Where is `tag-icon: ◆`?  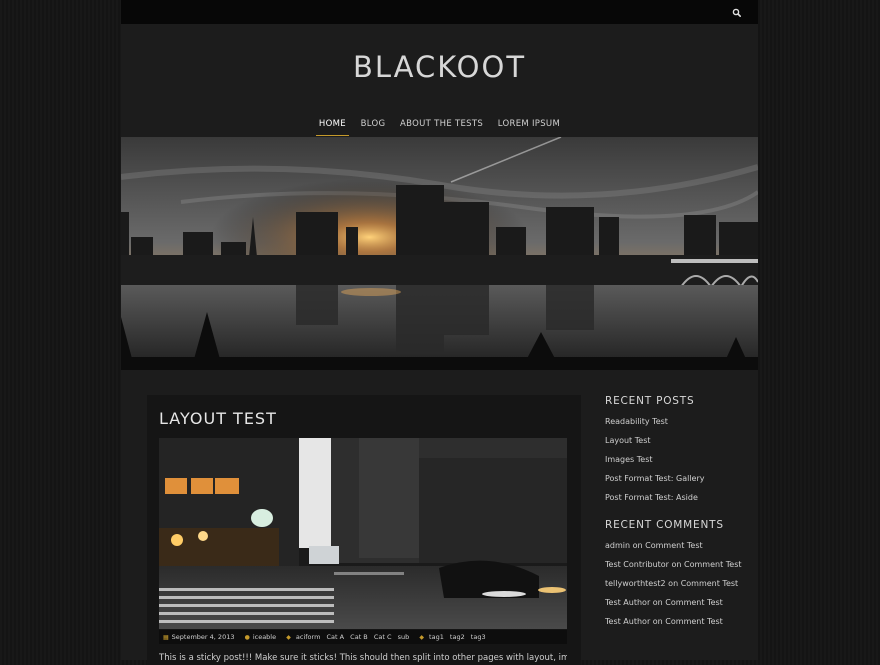 tag-icon: ◆ is located at coordinates (288, 637).